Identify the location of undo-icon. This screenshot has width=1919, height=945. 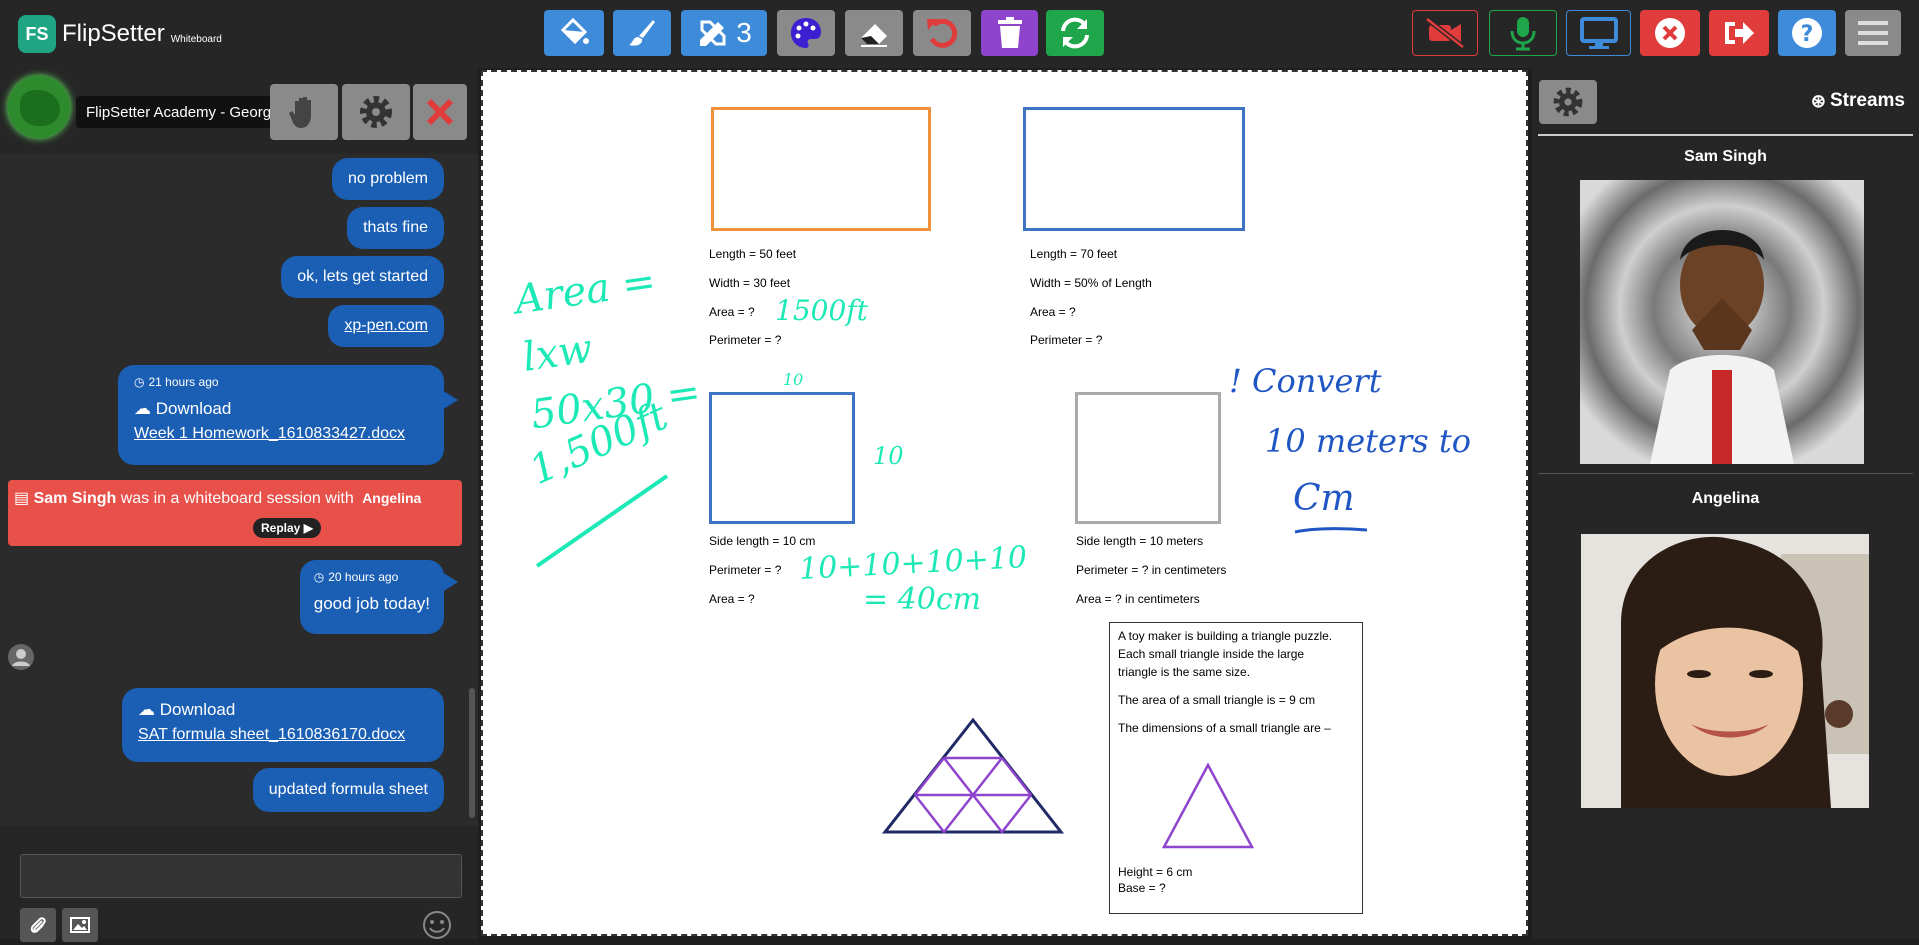
(942, 33).